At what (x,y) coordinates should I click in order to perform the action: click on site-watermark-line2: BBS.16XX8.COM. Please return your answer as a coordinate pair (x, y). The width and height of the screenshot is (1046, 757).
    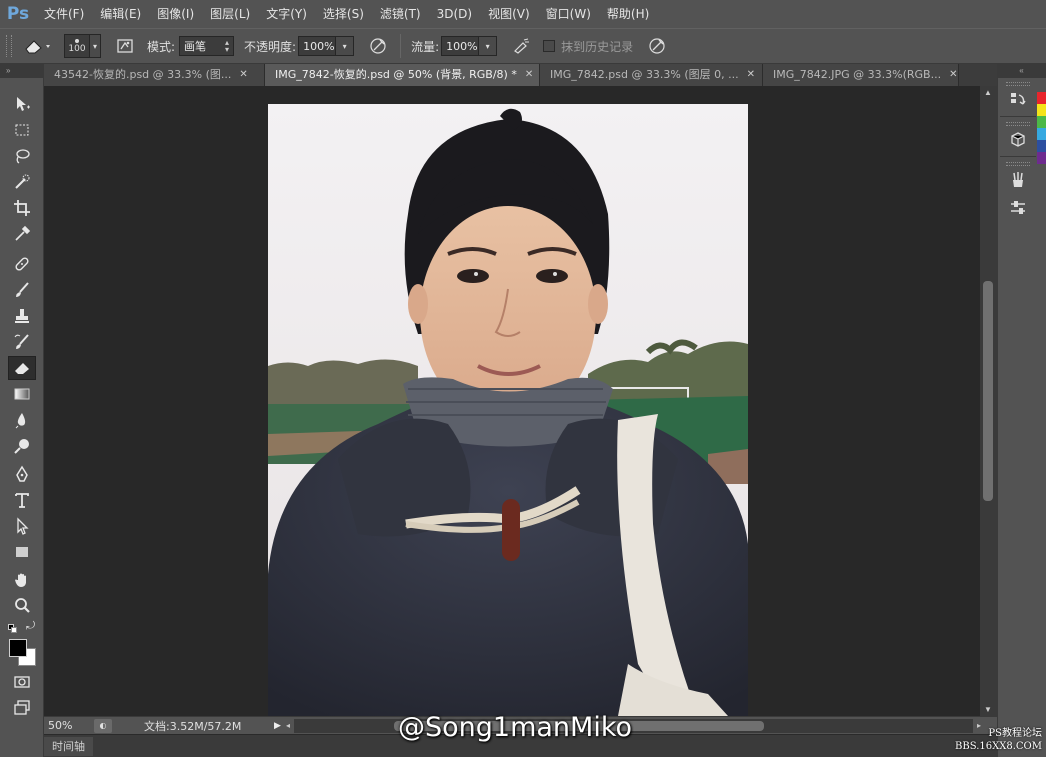
    Looking at the image, I should click on (998, 746).